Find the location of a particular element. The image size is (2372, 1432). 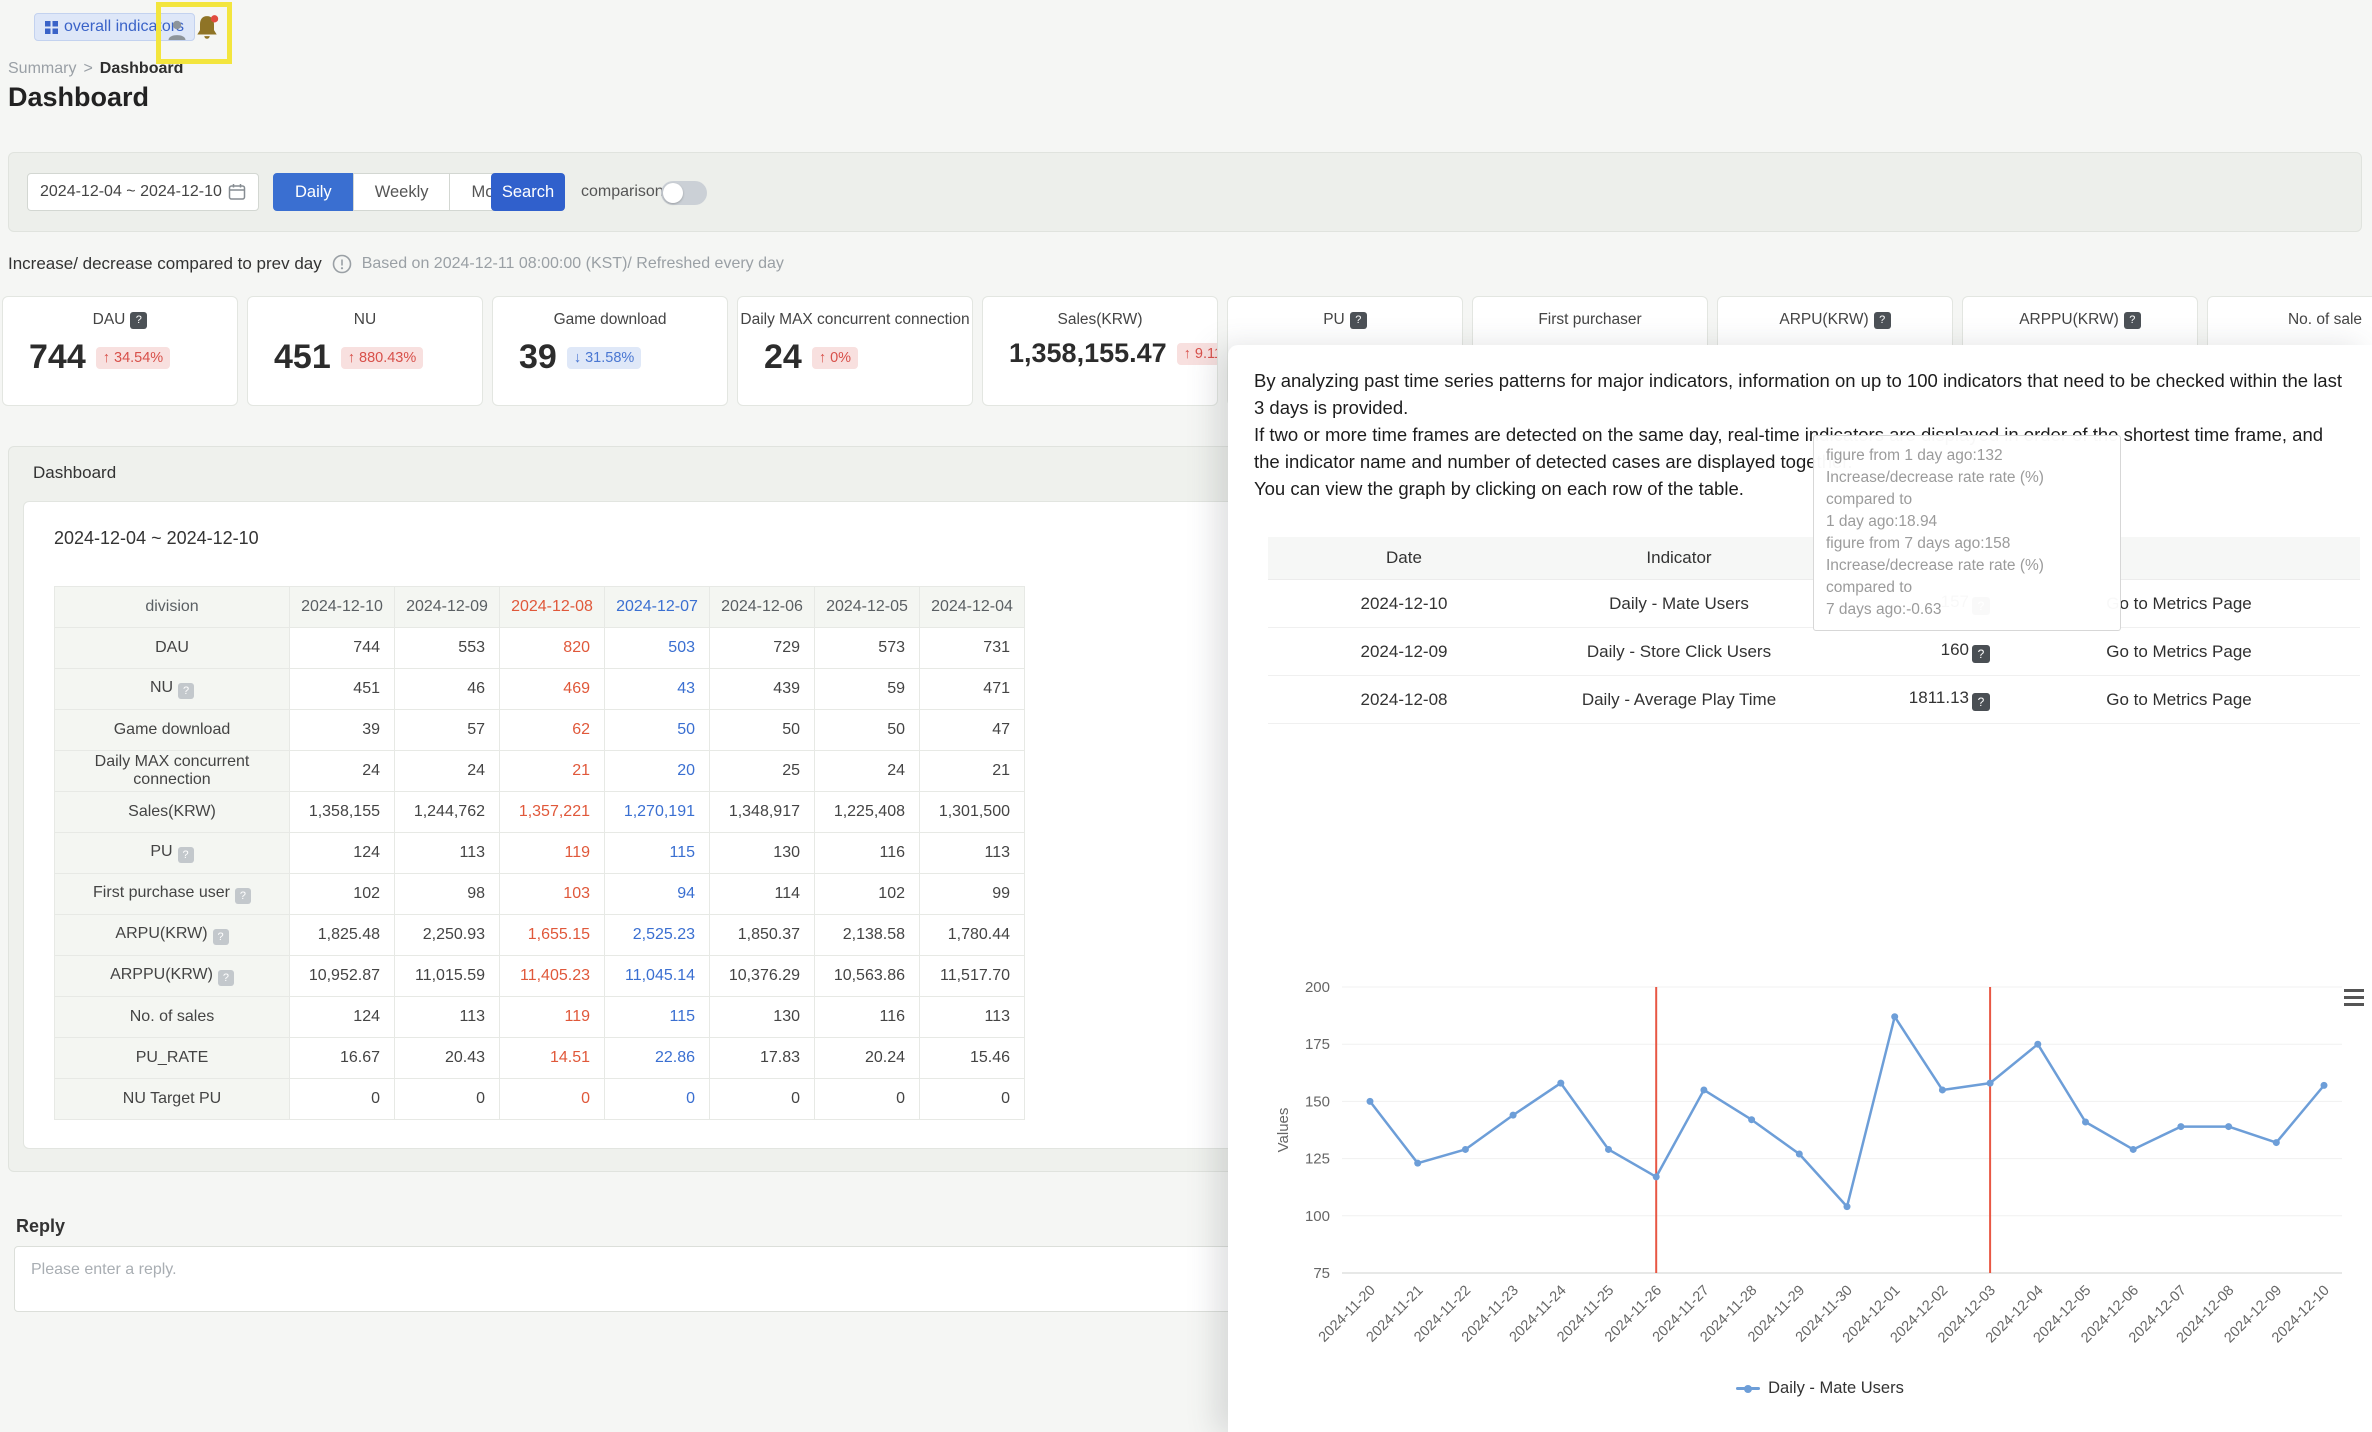

cell: 20.24 is located at coordinates (867, 1058).